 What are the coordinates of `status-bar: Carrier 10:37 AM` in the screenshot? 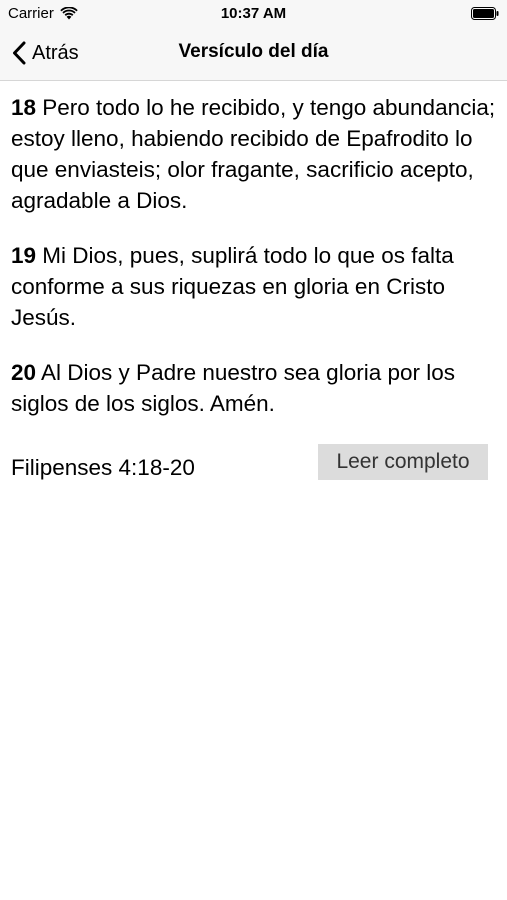 It's located at (253, 14).